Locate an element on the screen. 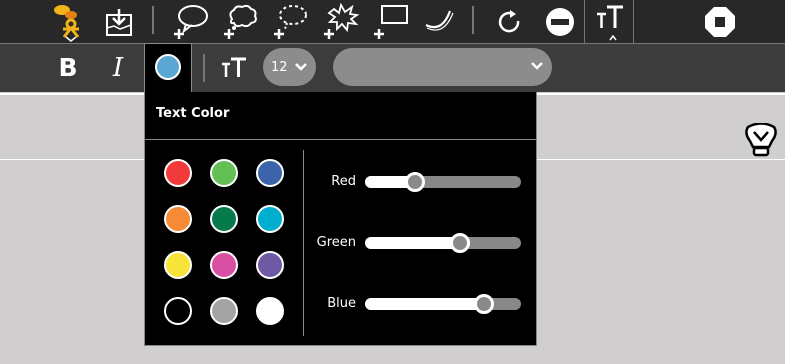 This screenshot has height=364, width=785. text-format-icon is located at coordinates (610, 21).